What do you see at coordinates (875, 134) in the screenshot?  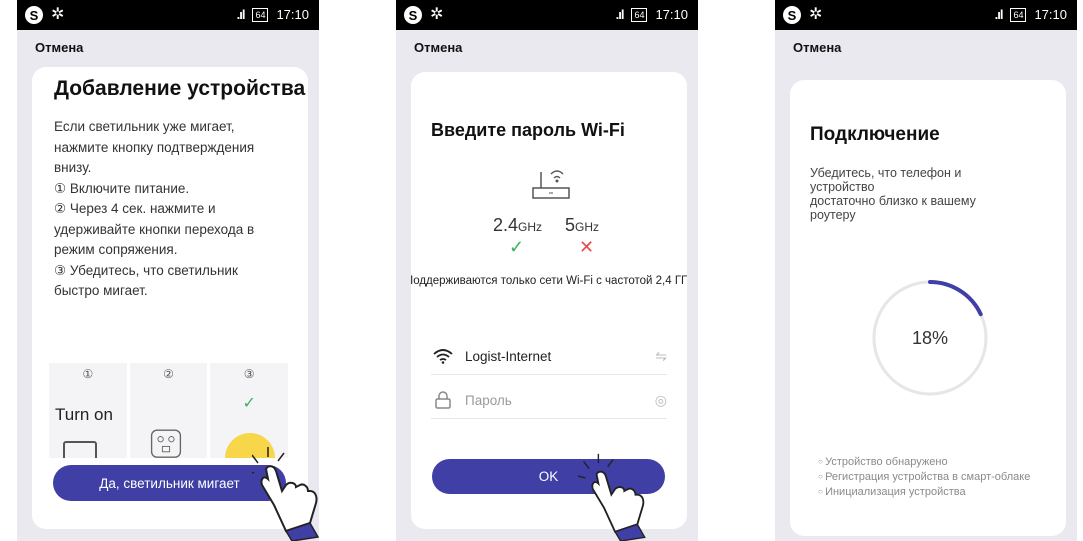 I see `page-title: Подключение` at bounding box center [875, 134].